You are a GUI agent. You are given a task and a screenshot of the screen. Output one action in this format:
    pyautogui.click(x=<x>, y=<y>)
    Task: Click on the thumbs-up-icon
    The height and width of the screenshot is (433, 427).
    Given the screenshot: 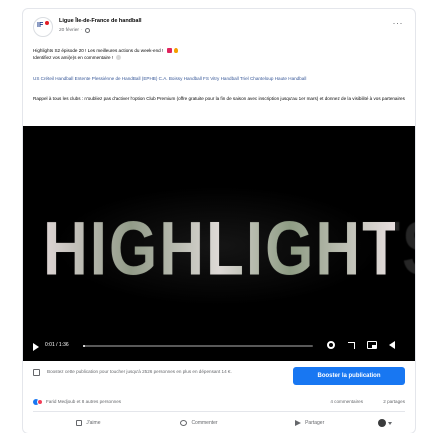 What is the action you would take?
    pyautogui.click(x=79, y=423)
    